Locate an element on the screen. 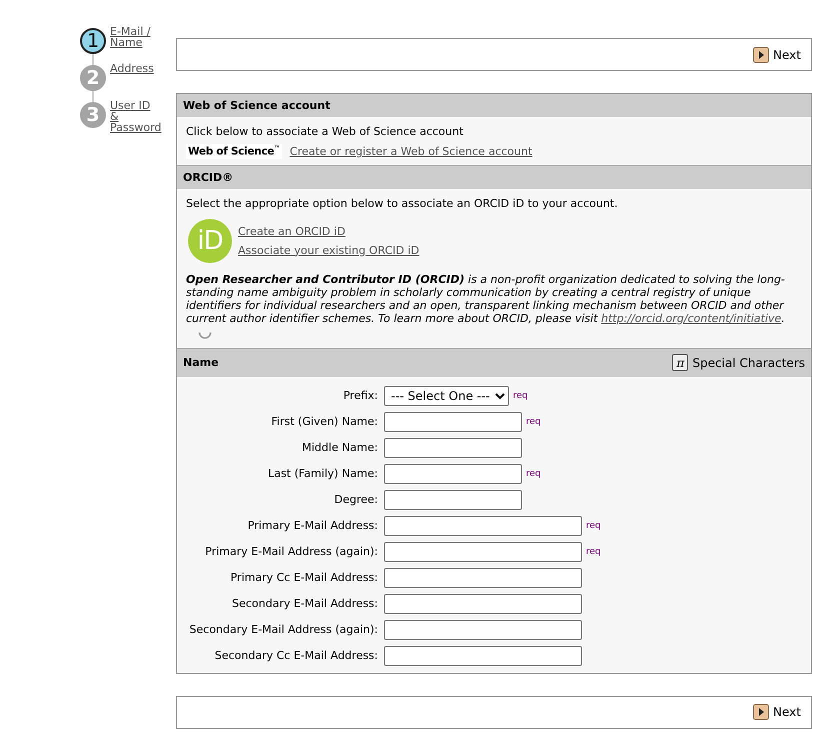 The width and height of the screenshot is (838, 752). field-label: Prefix: is located at coordinates (360, 395).